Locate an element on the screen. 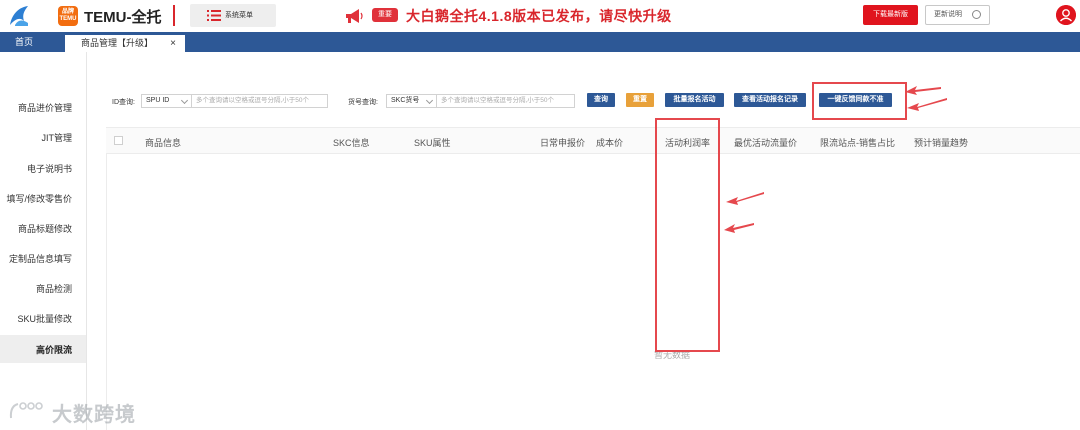  sidebar-item-retail-price: 填写/修改零售价 is located at coordinates (39, 198).